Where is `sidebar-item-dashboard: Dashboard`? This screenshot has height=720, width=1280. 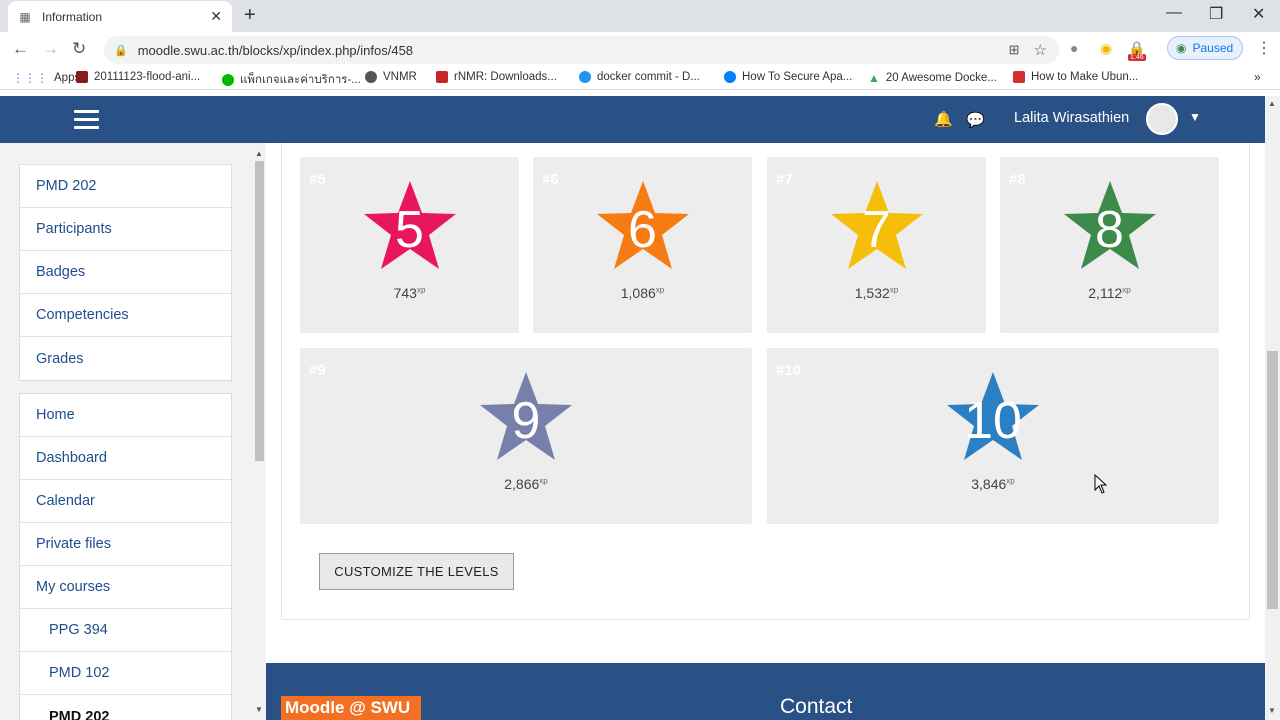
sidebar-item-dashboard: Dashboard is located at coordinates (125, 458).